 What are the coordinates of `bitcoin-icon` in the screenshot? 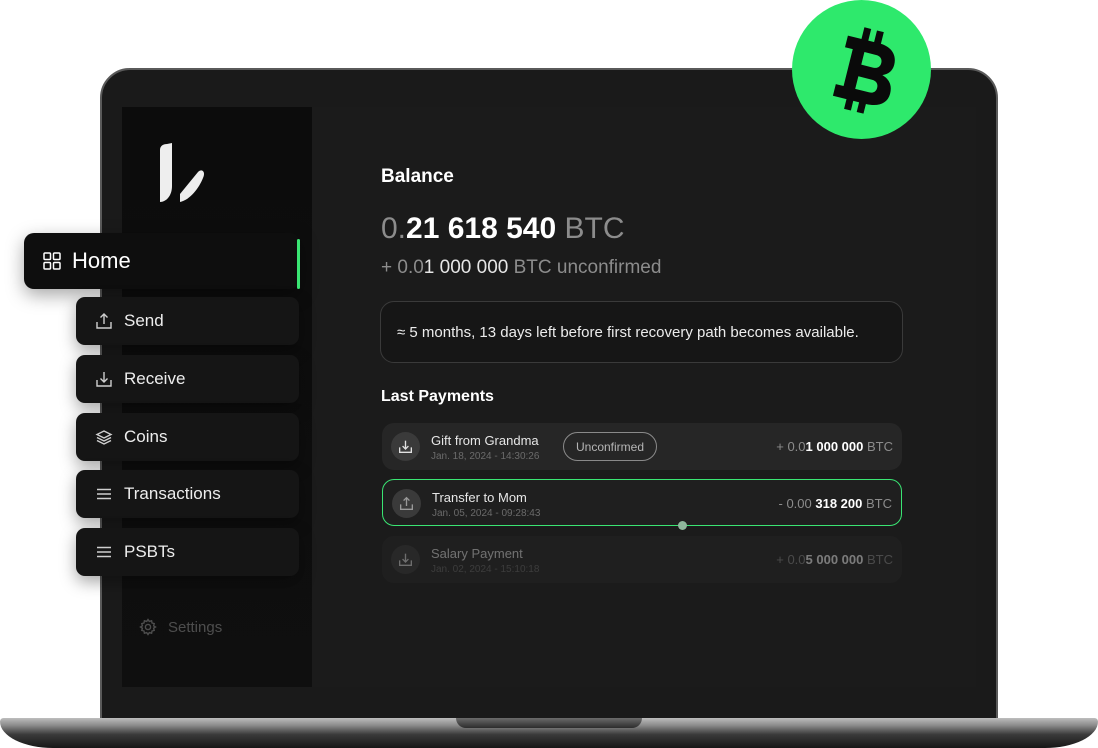 It's located at (863, 70).